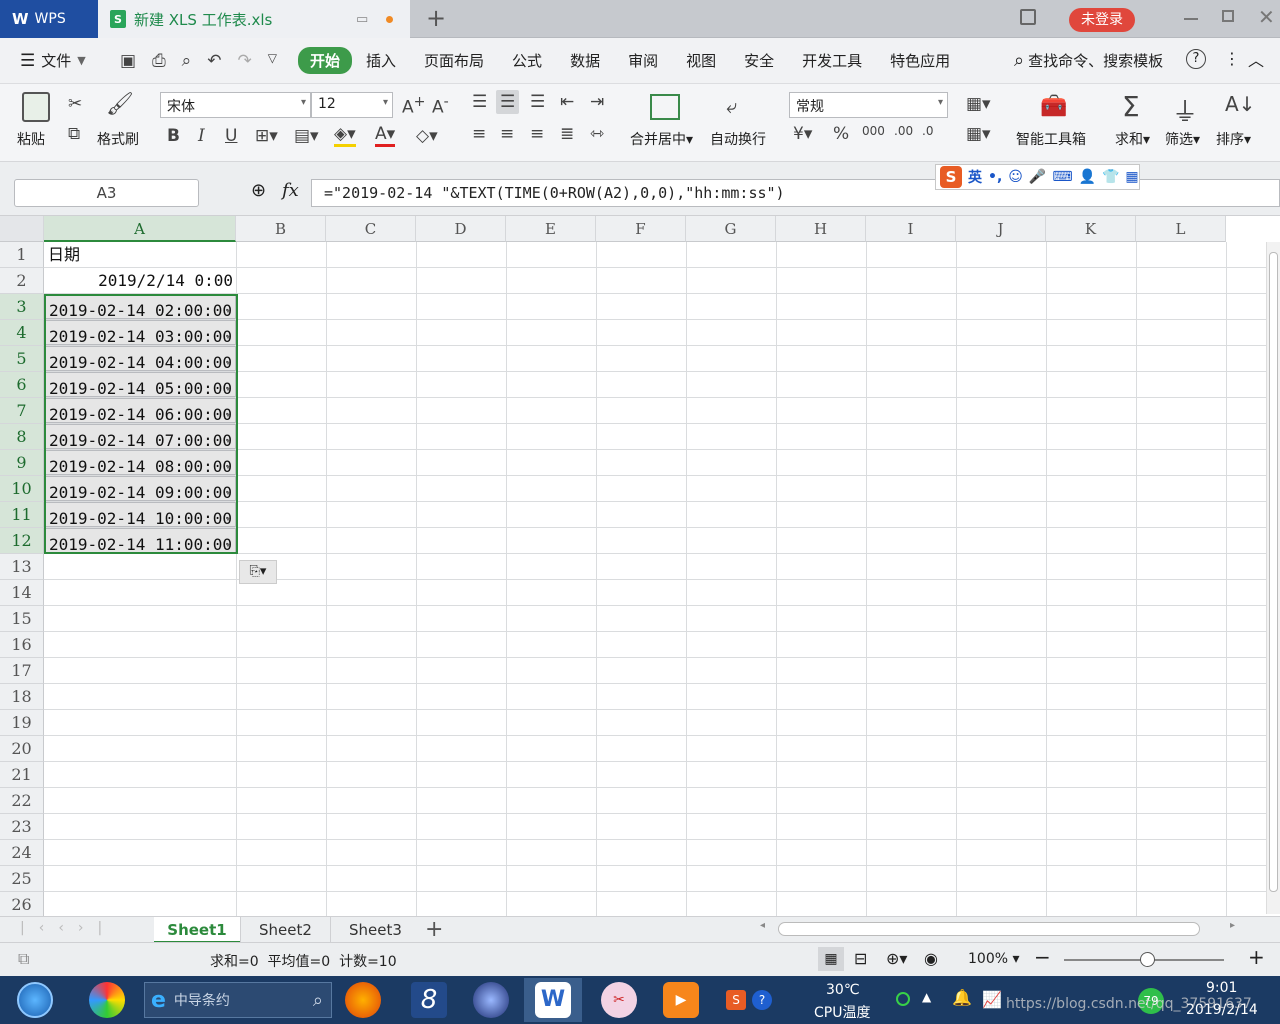  What do you see at coordinates (1042, 957) in the screenshot?
I see `zoom-out-button: −` at bounding box center [1042, 957].